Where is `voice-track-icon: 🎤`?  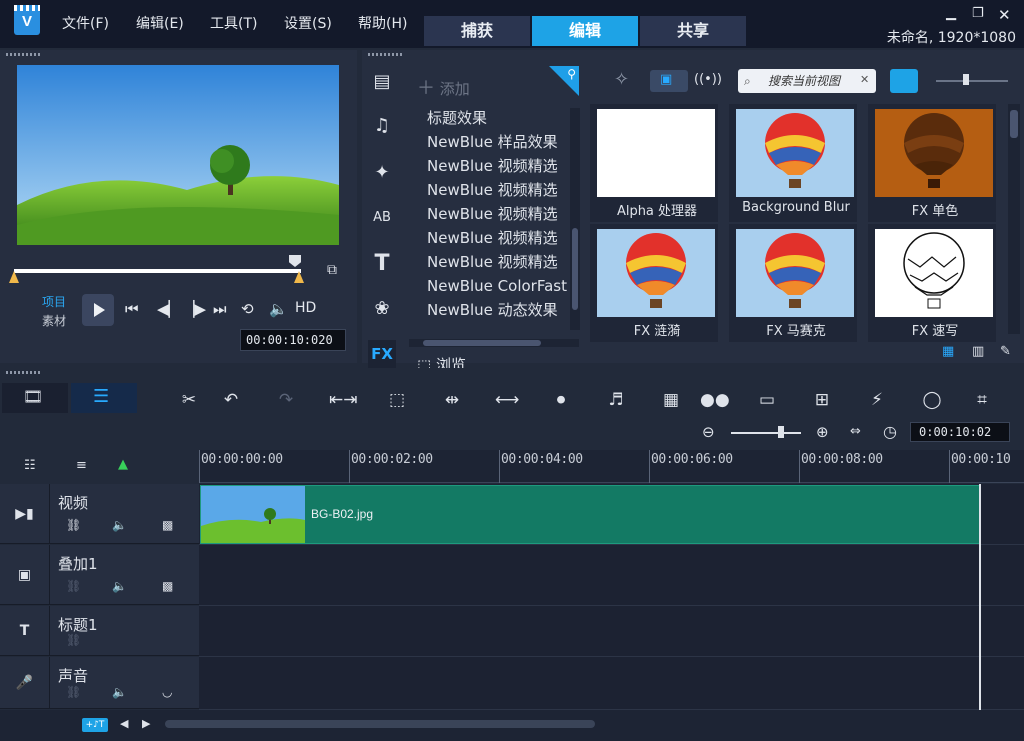
voice-track-icon: 🎤 is located at coordinates (25, 682).